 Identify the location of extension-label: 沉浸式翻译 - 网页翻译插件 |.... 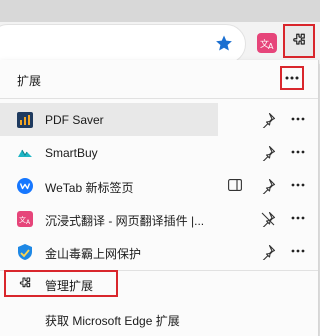
(125, 221).